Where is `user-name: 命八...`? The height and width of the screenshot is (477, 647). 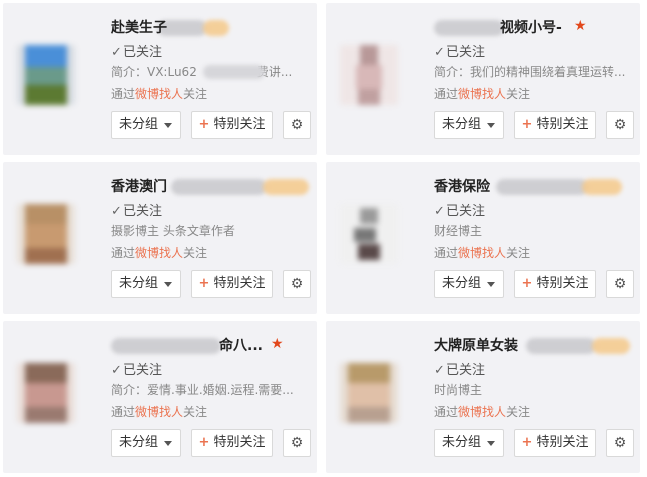 user-name: 命八... is located at coordinates (241, 345).